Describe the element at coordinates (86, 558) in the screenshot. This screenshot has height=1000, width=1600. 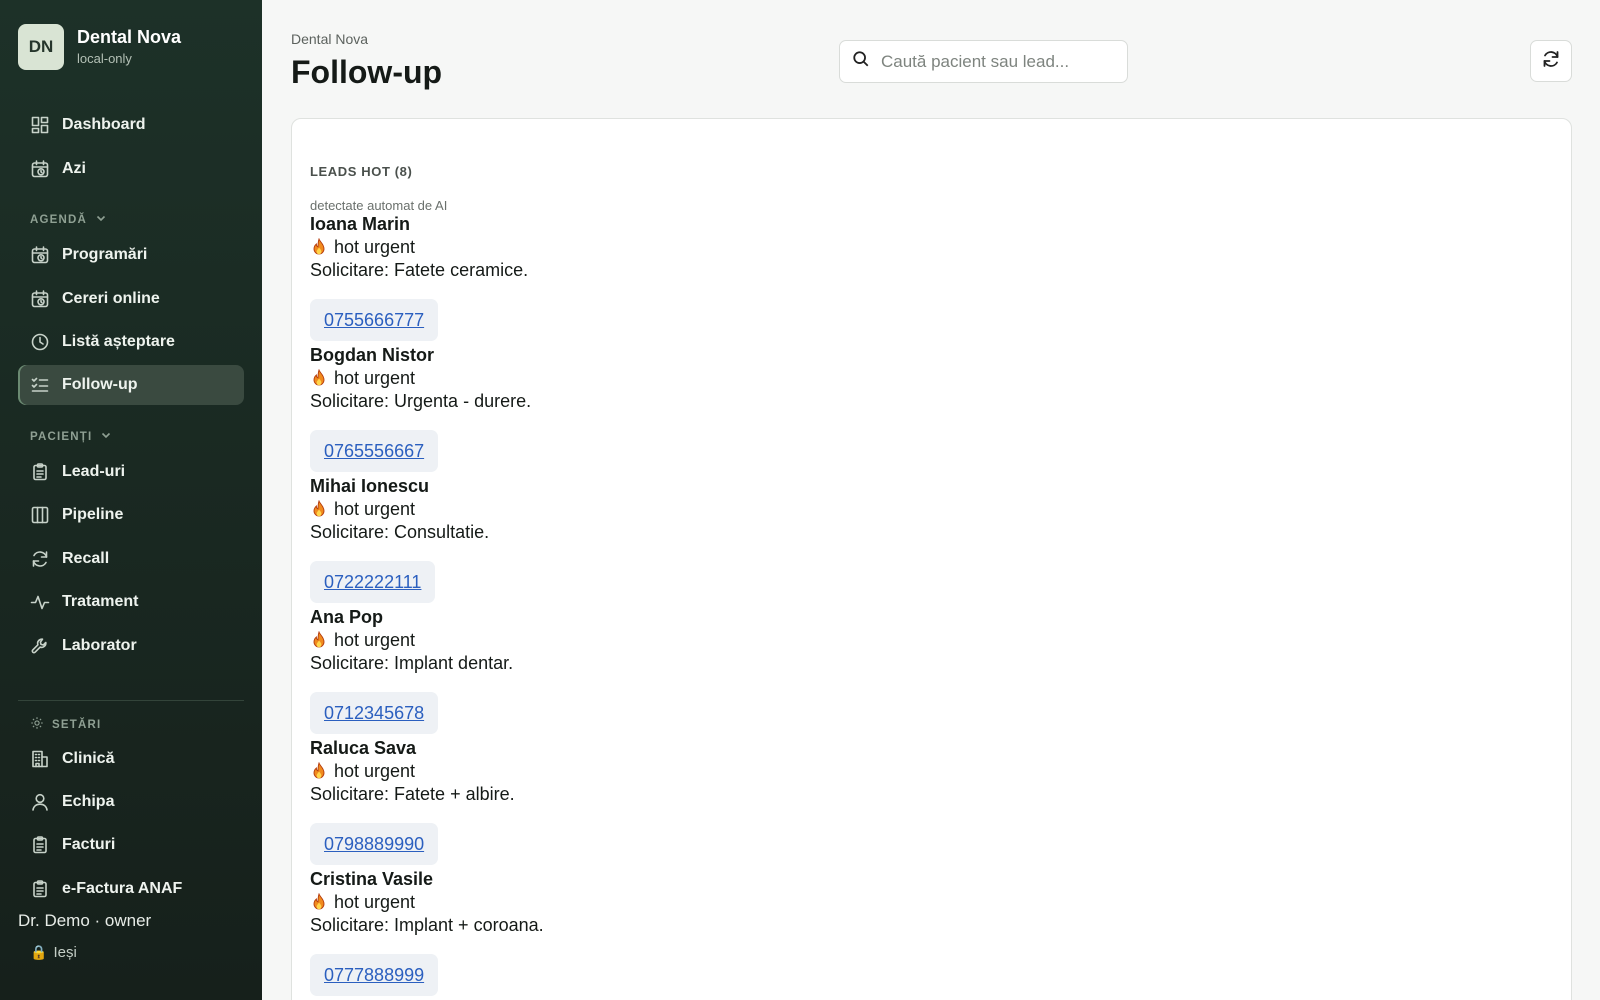
I see `sidebar-item-label: Recall` at that location.